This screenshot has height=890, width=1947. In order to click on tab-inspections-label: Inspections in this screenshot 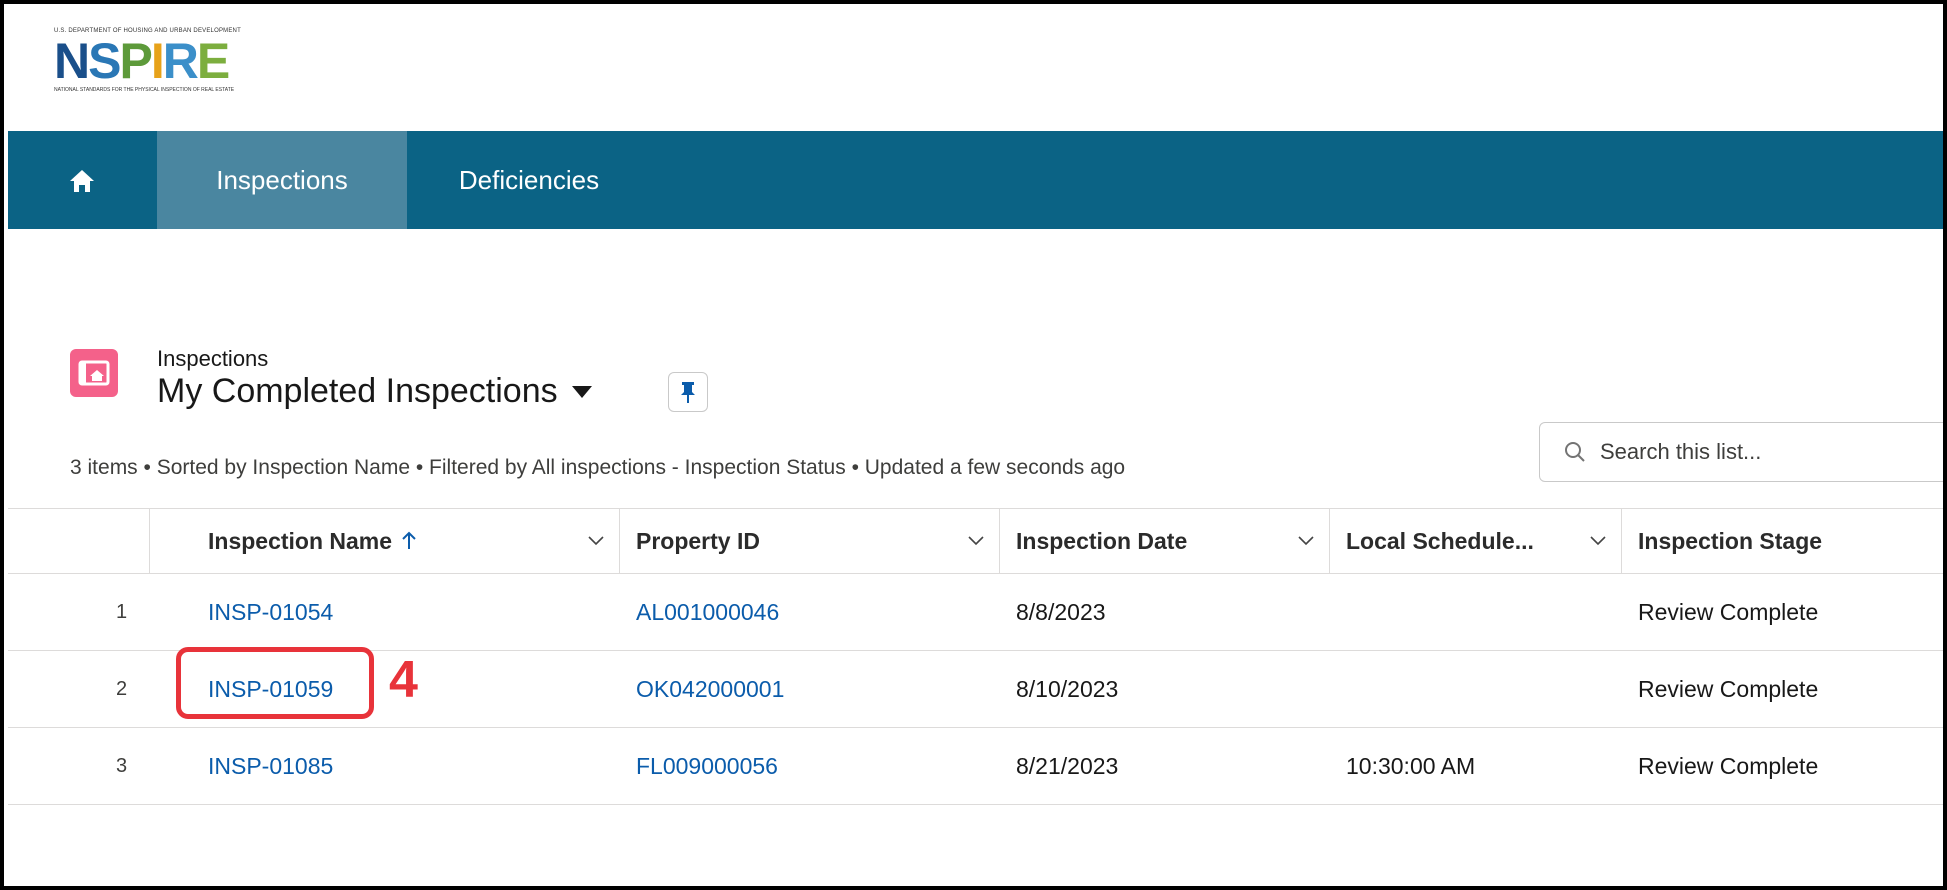, I will do `click(282, 179)`.